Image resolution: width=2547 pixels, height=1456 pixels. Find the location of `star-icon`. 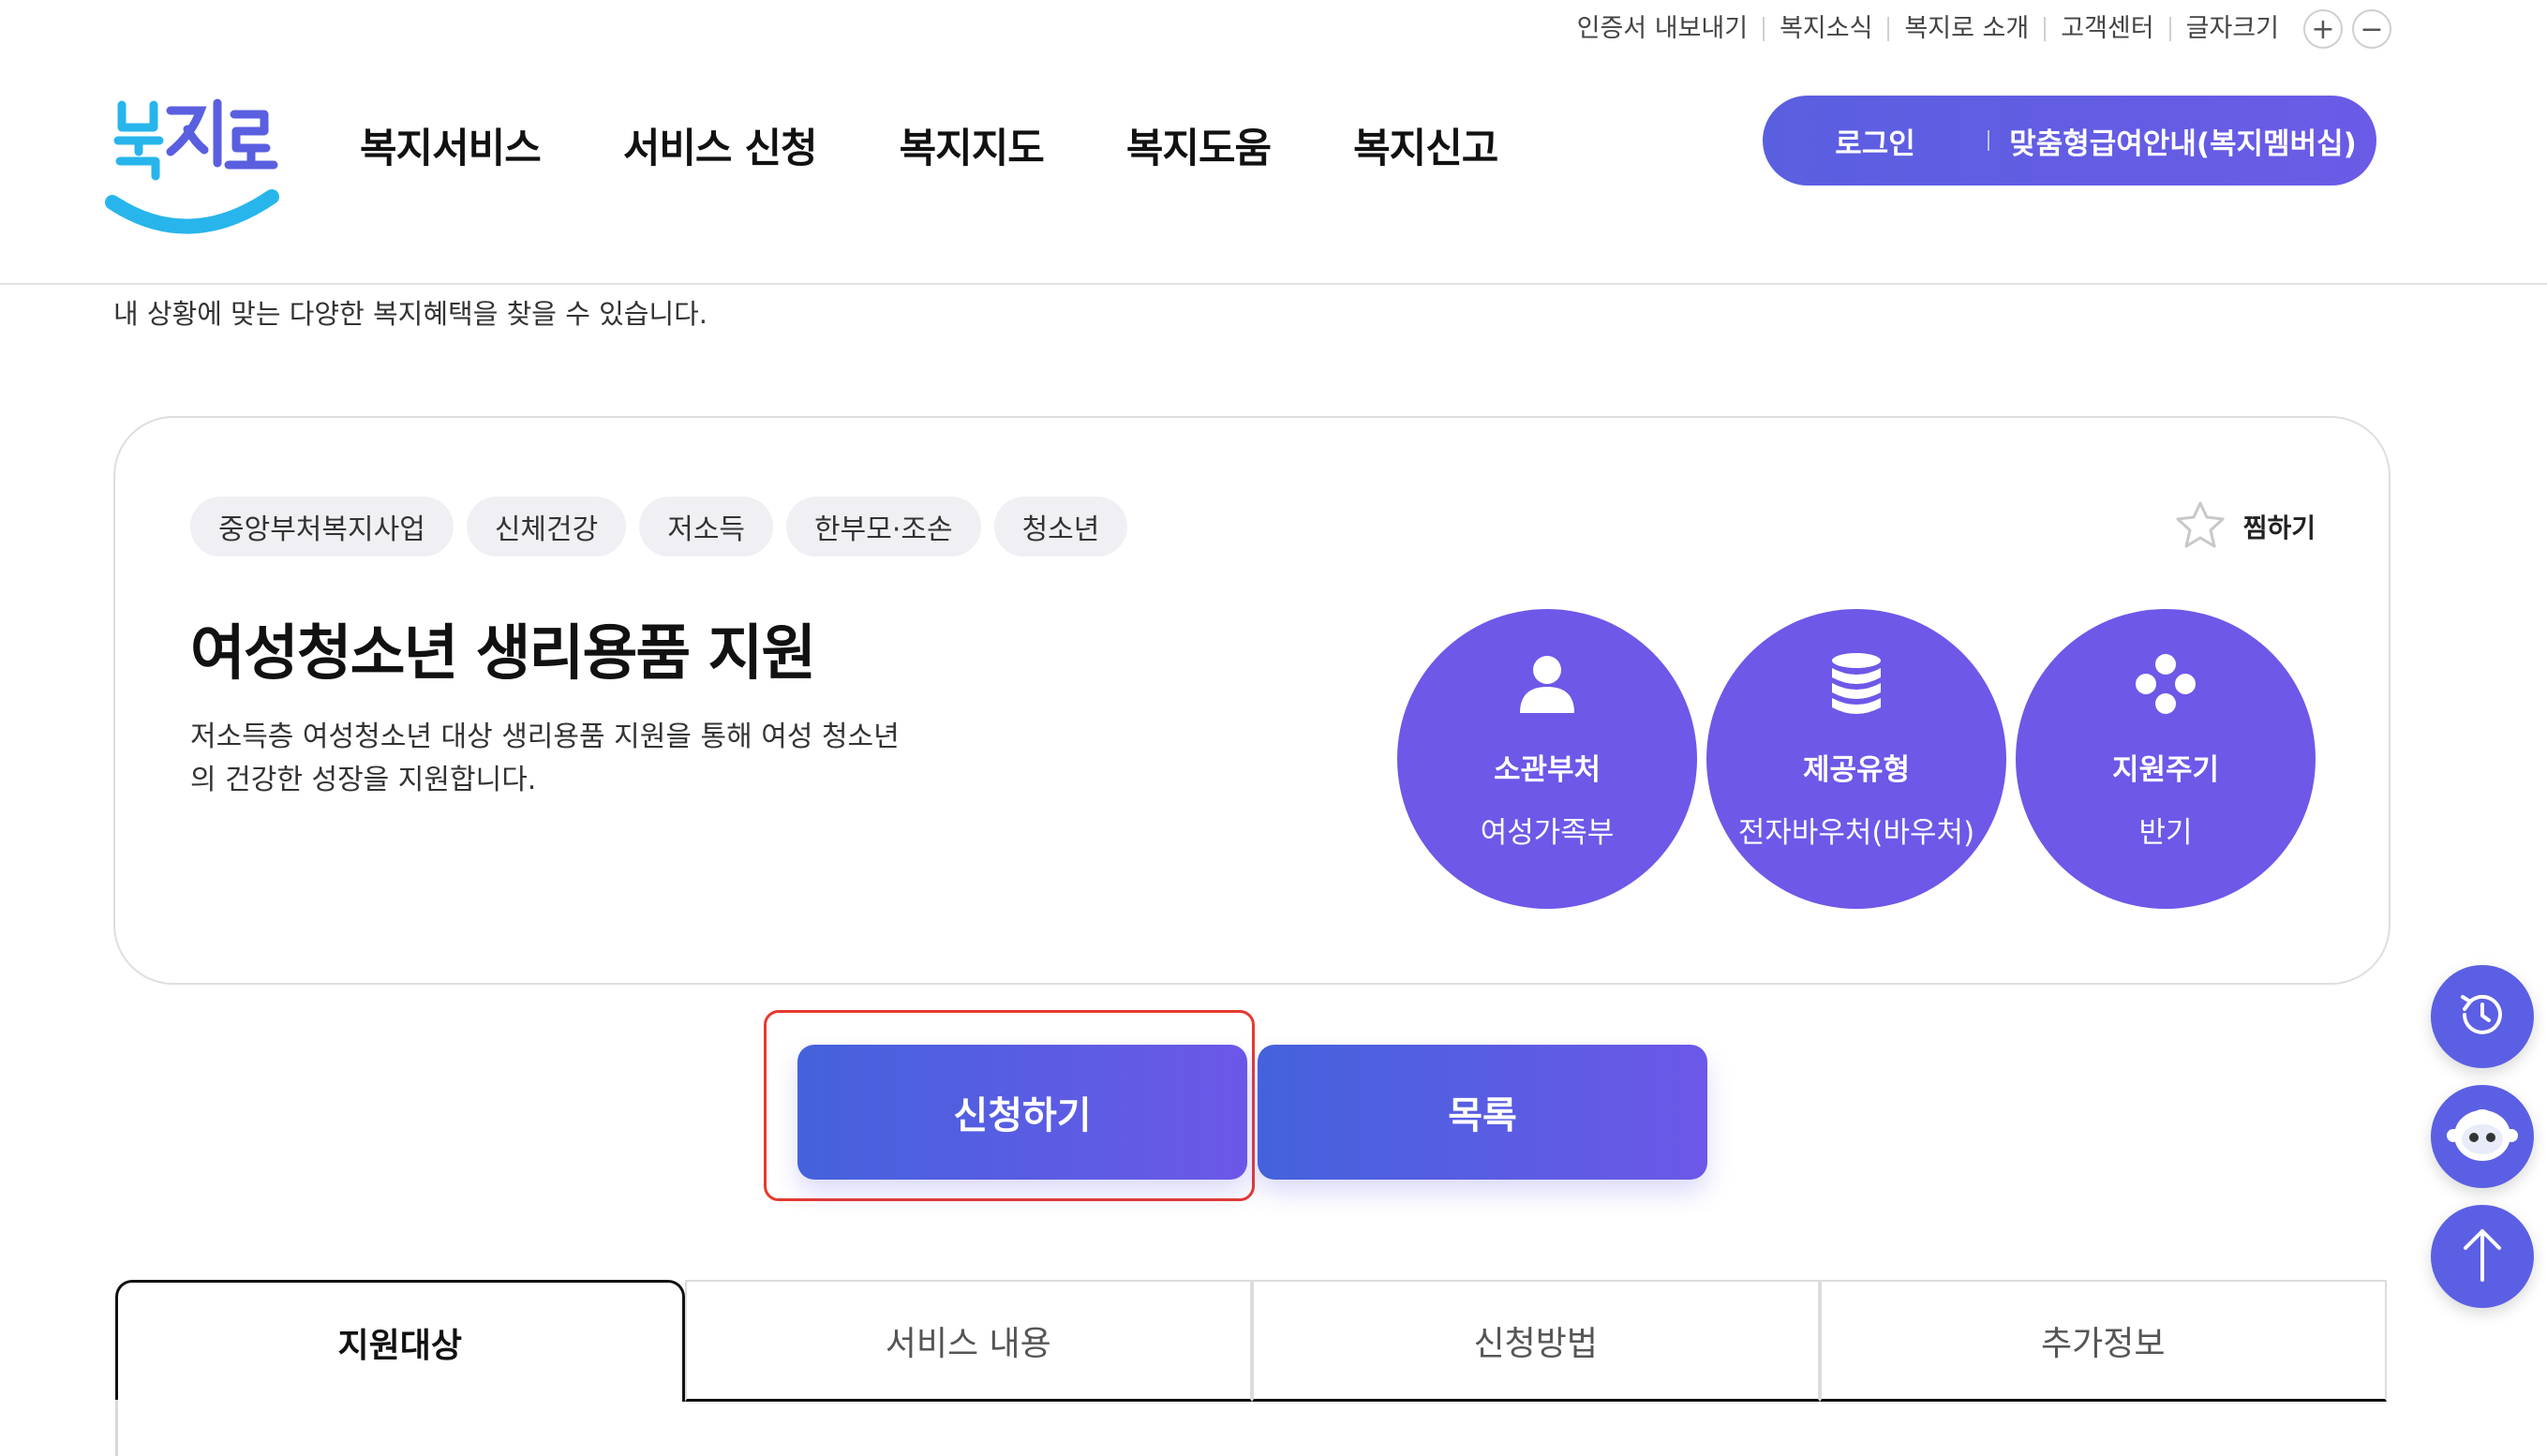

star-icon is located at coordinates (2200, 526).